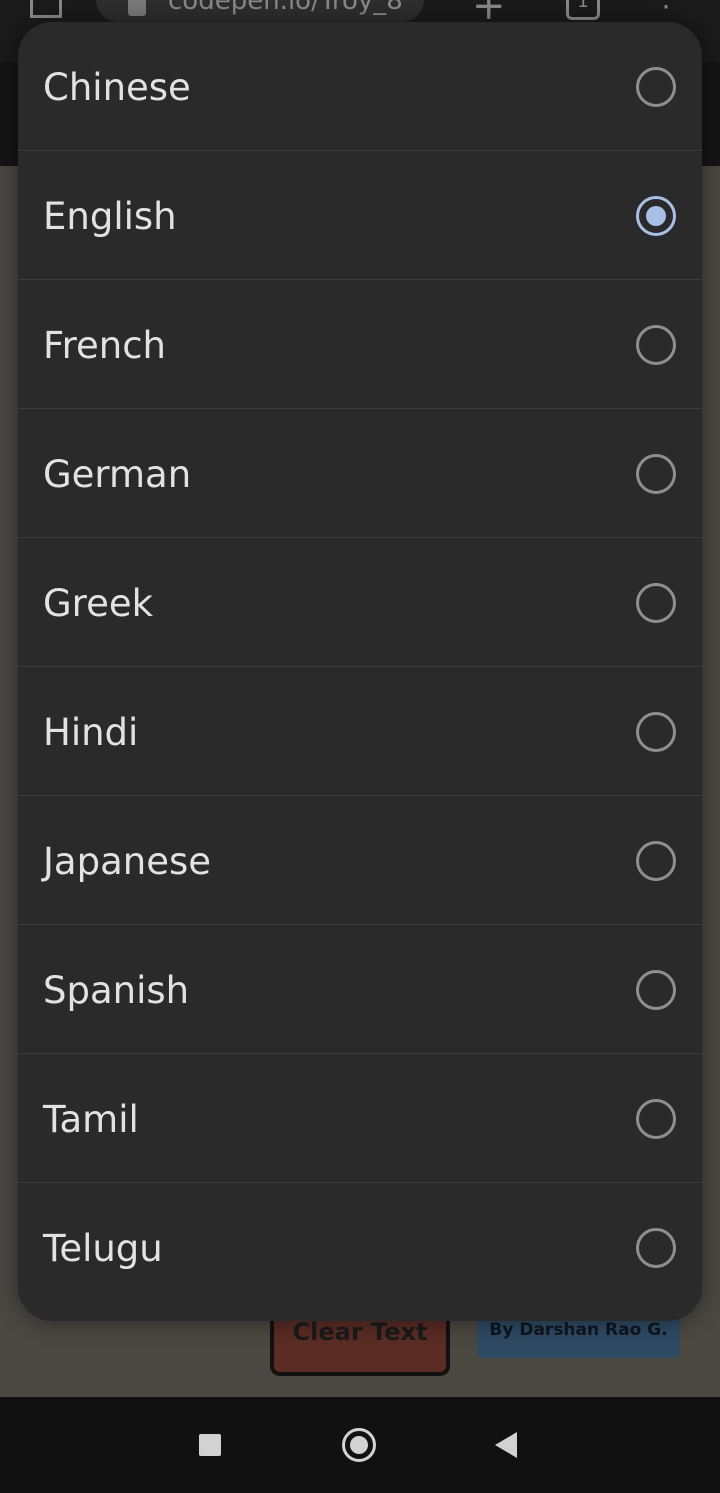 This screenshot has height=1493, width=720. Describe the element at coordinates (285, 8) in the screenshot. I see `address-text: codepen.io/Troy_8` at that location.